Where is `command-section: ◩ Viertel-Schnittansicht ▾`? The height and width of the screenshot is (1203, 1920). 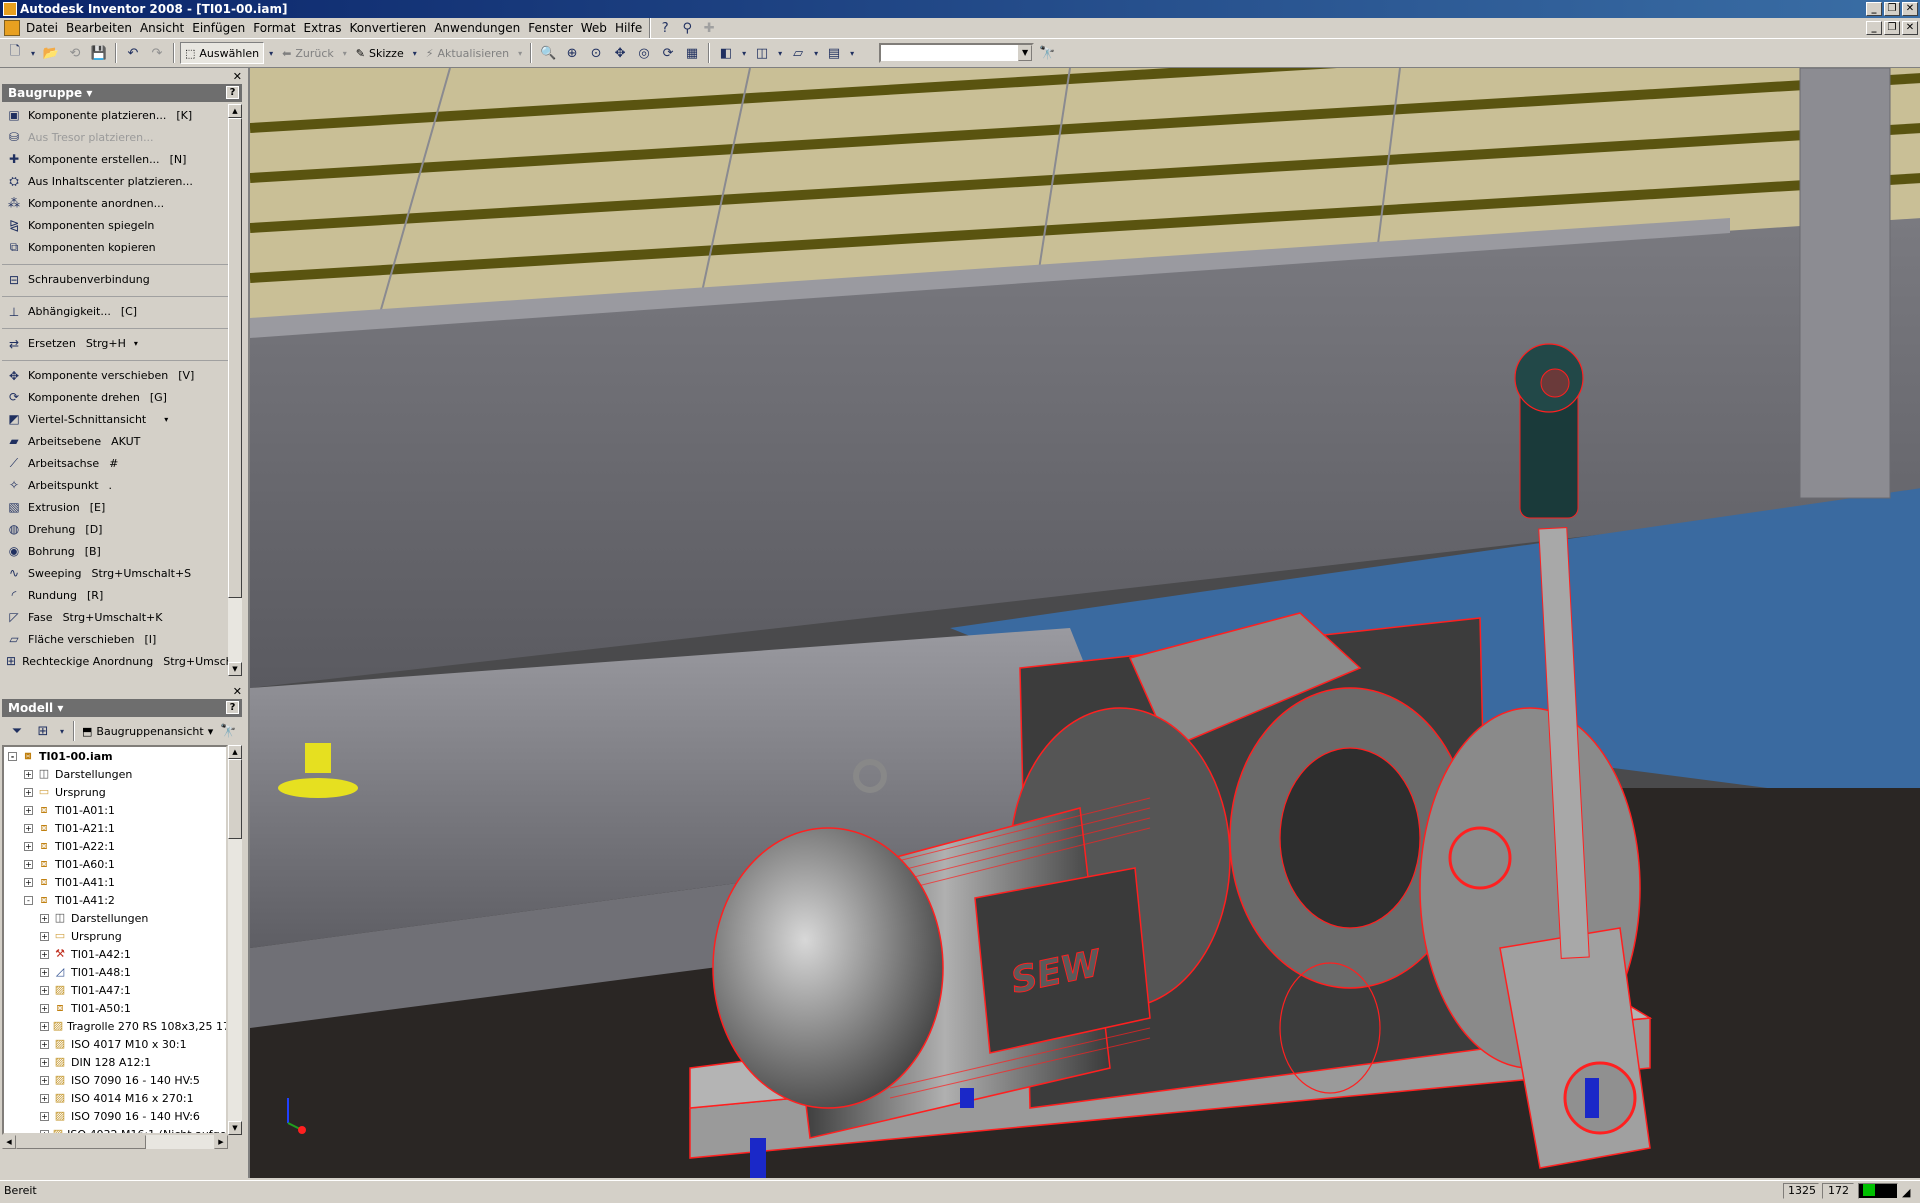
command-section: ◩ Viertel-Schnittansicht ▾ is located at coordinates (116, 419).